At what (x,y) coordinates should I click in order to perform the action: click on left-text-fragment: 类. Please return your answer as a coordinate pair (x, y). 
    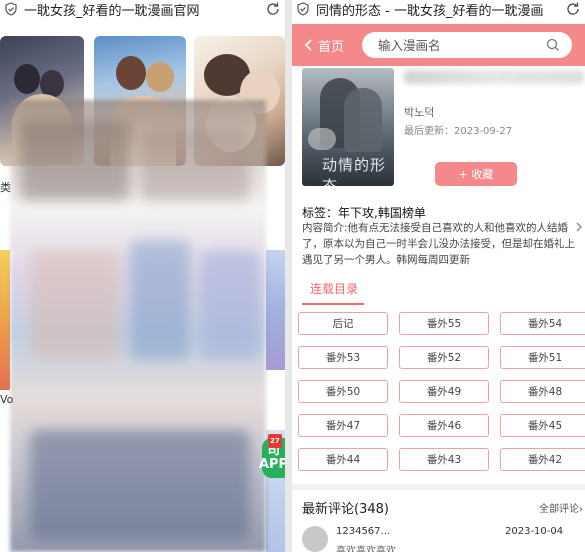
    Looking at the image, I should click on (5, 187).